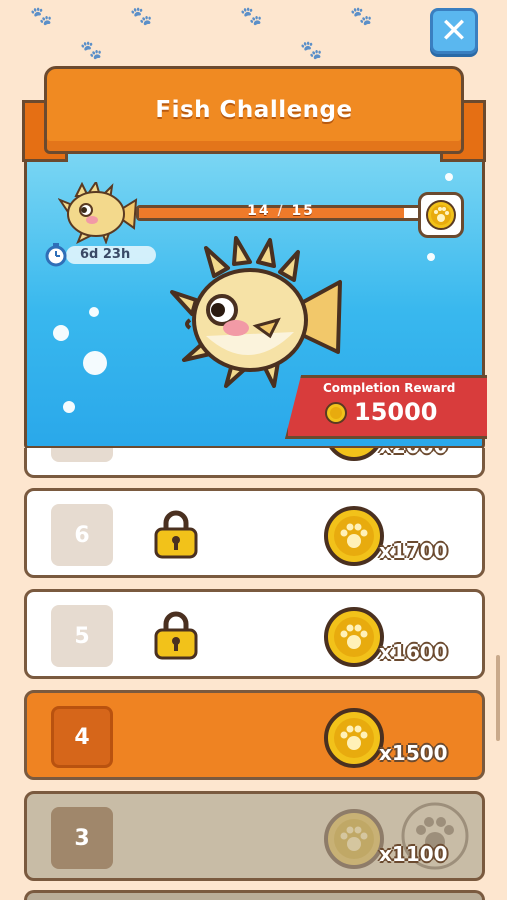 This screenshot has width=507, height=900. What do you see at coordinates (413, 551) in the screenshot?
I see `tier-reward-amount: x1700` at bounding box center [413, 551].